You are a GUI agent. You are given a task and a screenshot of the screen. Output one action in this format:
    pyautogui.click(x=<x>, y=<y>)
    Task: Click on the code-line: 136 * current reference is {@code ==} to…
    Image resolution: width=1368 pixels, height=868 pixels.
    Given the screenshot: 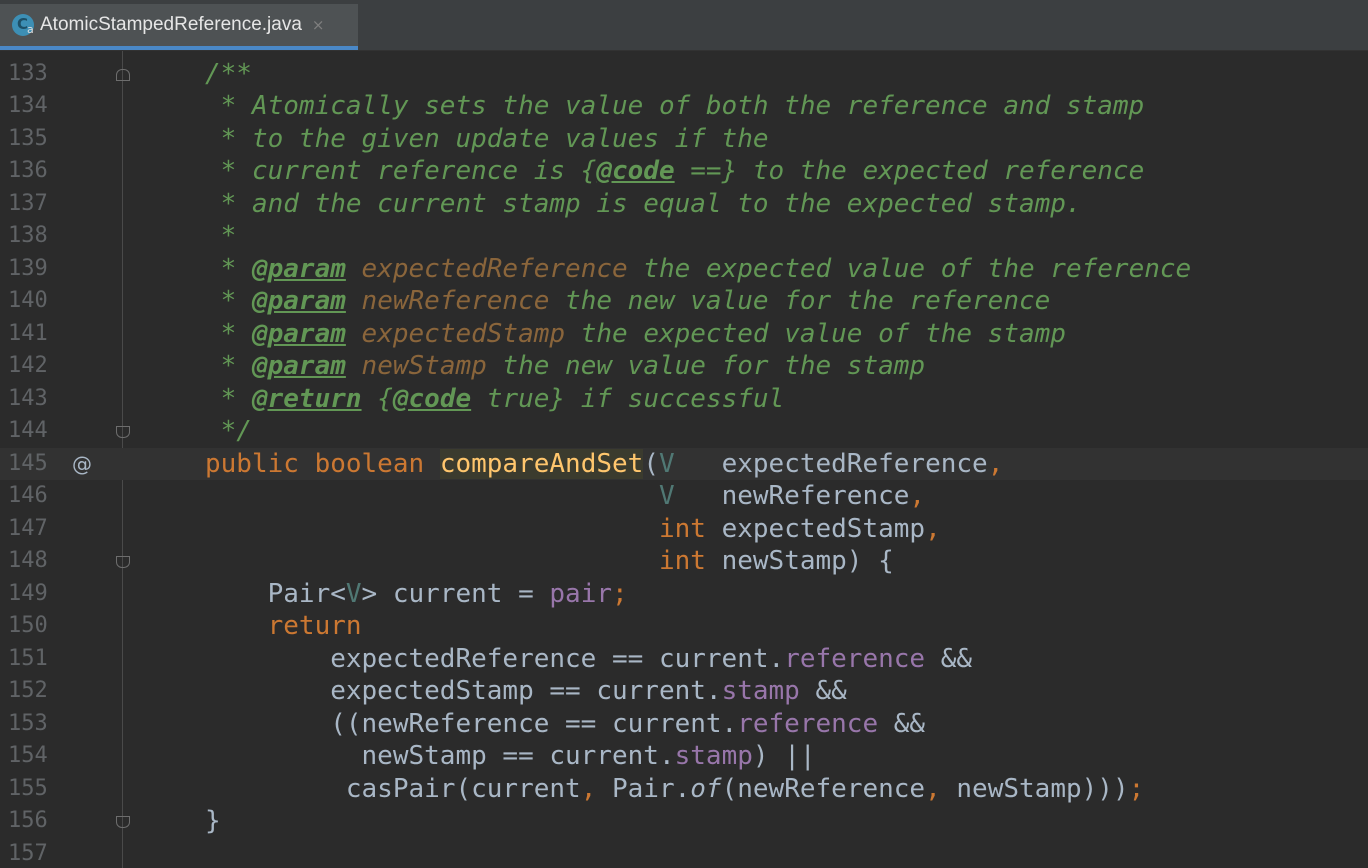 What is the action you would take?
    pyautogui.click(x=684, y=171)
    